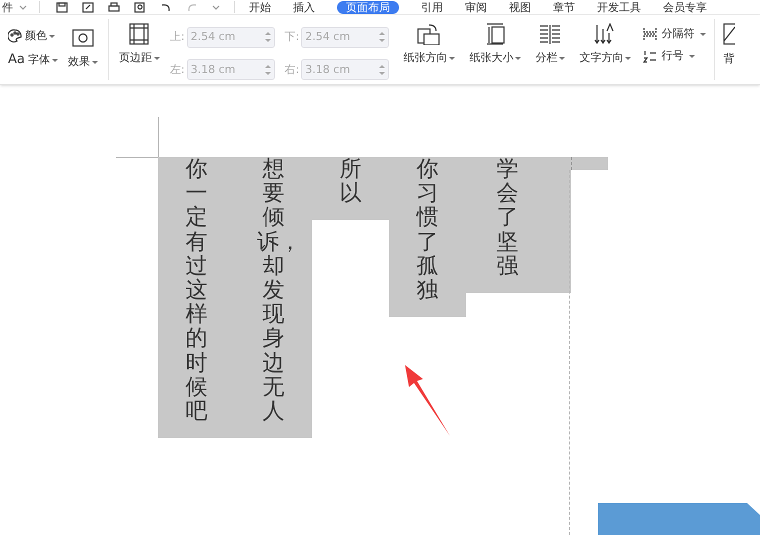 This screenshot has width=760, height=535. Describe the element at coordinates (520, 7) in the screenshot. I see `ribbon-tab: 视图` at that location.